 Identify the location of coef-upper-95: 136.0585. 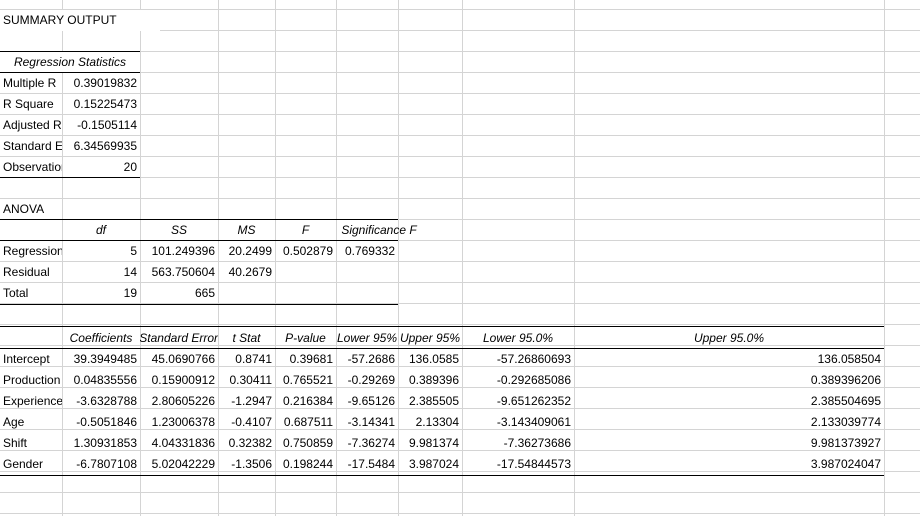
(430, 359).